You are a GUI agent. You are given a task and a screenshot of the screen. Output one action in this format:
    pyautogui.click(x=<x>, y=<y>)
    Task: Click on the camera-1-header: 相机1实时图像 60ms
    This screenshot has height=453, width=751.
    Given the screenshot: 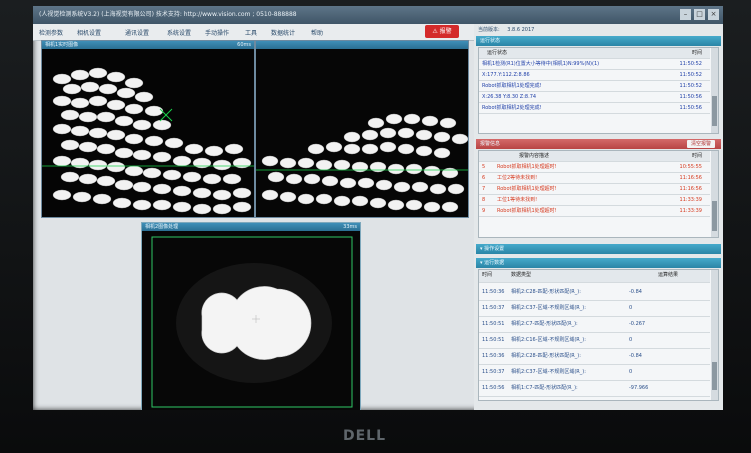 What is the action you would take?
    pyautogui.click(x=148, y=45)
    